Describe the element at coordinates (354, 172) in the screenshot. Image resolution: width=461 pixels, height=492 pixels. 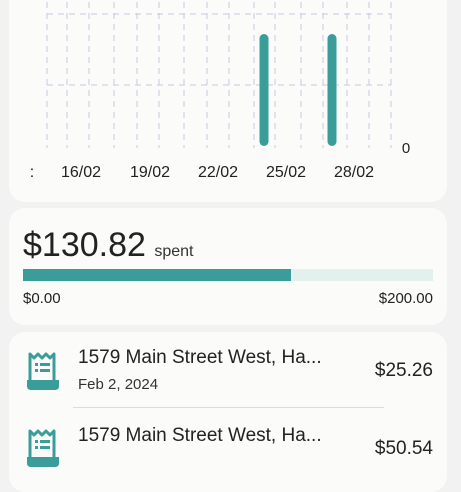
I see `x-tick-label: 28/02` at that location.